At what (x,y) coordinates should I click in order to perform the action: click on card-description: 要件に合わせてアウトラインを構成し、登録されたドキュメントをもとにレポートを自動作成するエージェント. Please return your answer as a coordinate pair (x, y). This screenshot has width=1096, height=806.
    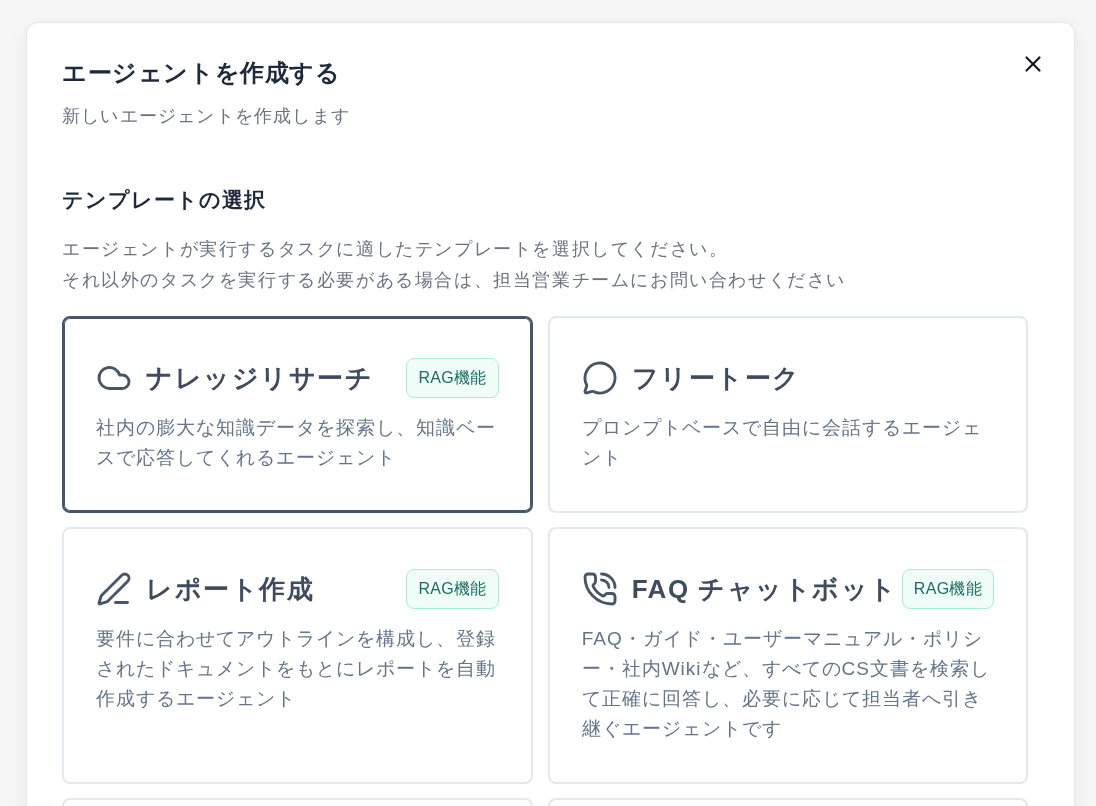
    Looking at the image, I should click on (296, 669).